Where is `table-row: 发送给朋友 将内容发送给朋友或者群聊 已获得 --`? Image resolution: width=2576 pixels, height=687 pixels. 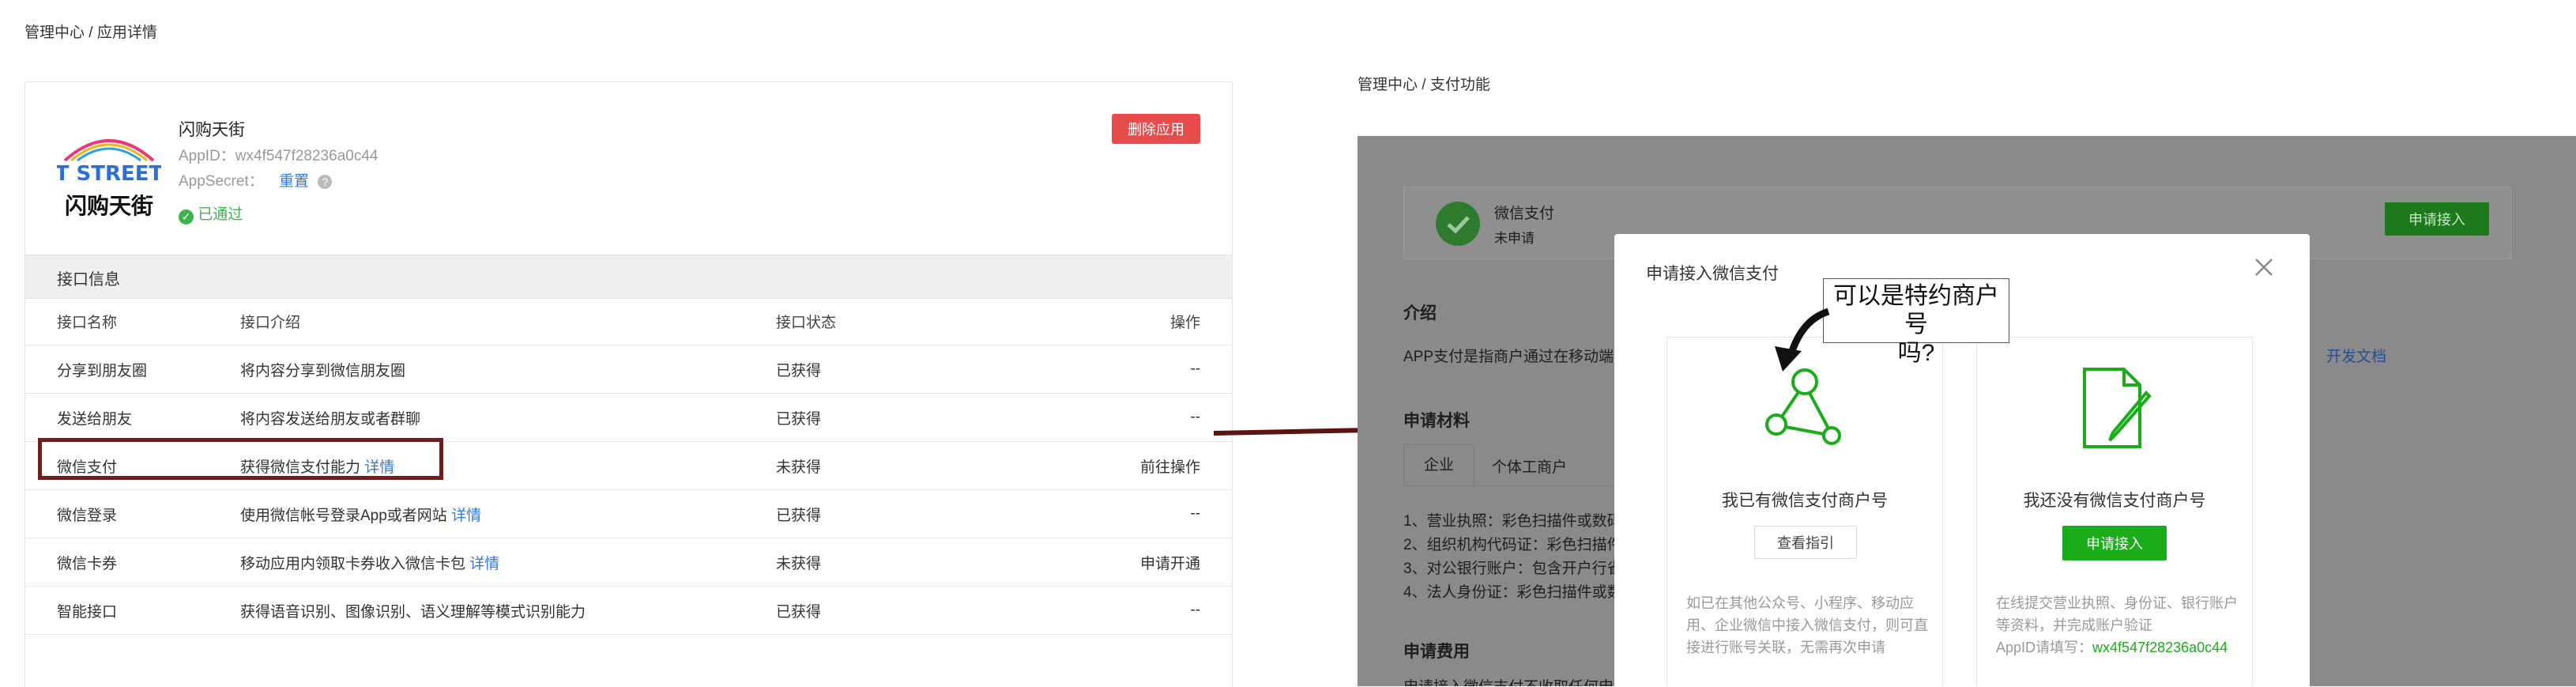 table-row: 发送给朋友 将内容发送给朋友或者群聊 已获得 -- is located at coordinates (628, 417).